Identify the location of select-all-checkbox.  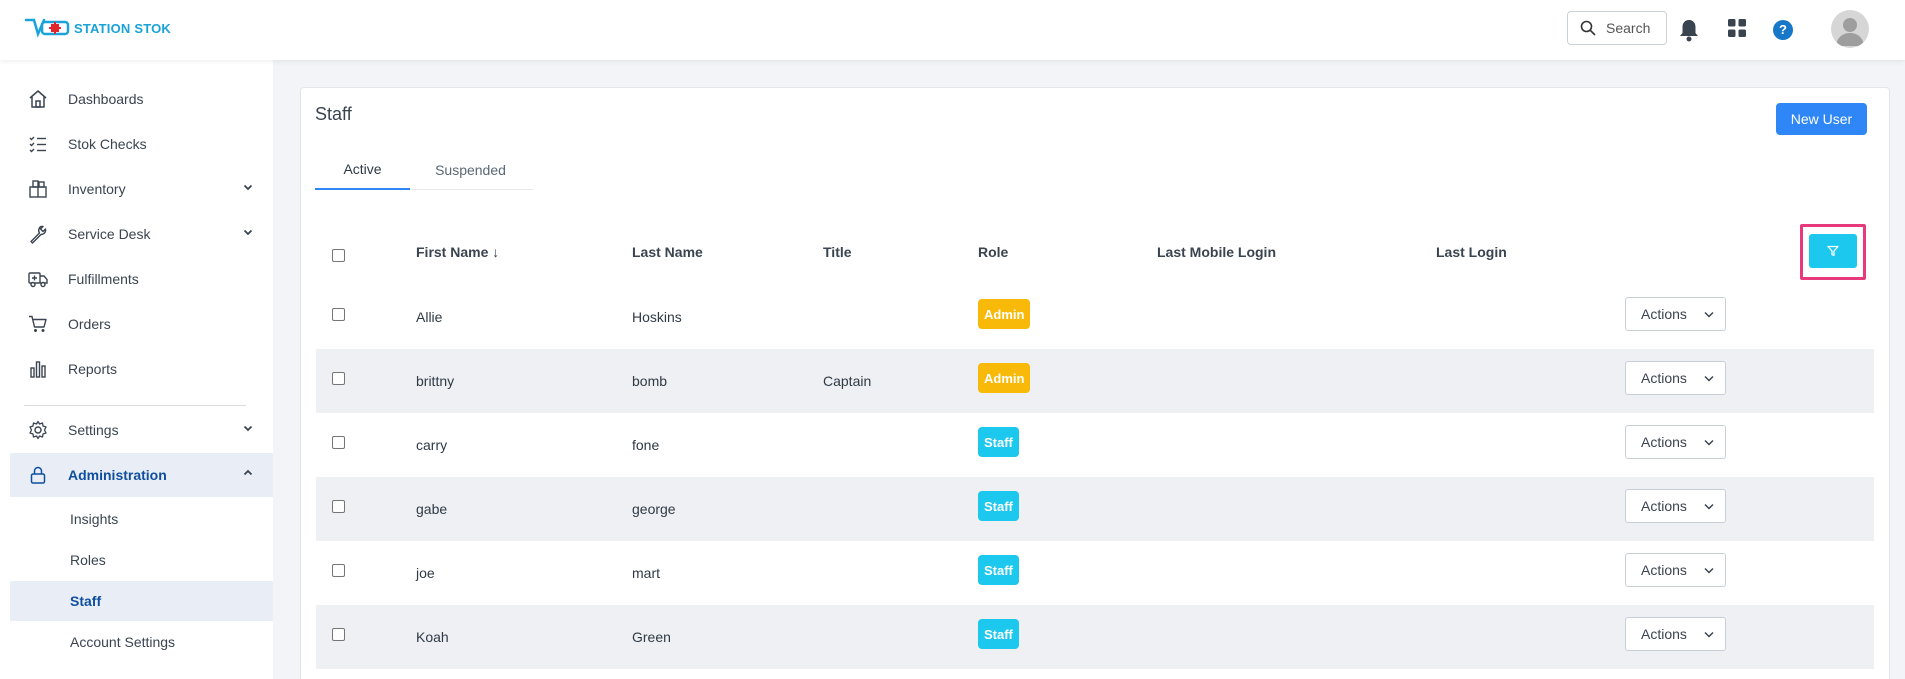
(338, 255).